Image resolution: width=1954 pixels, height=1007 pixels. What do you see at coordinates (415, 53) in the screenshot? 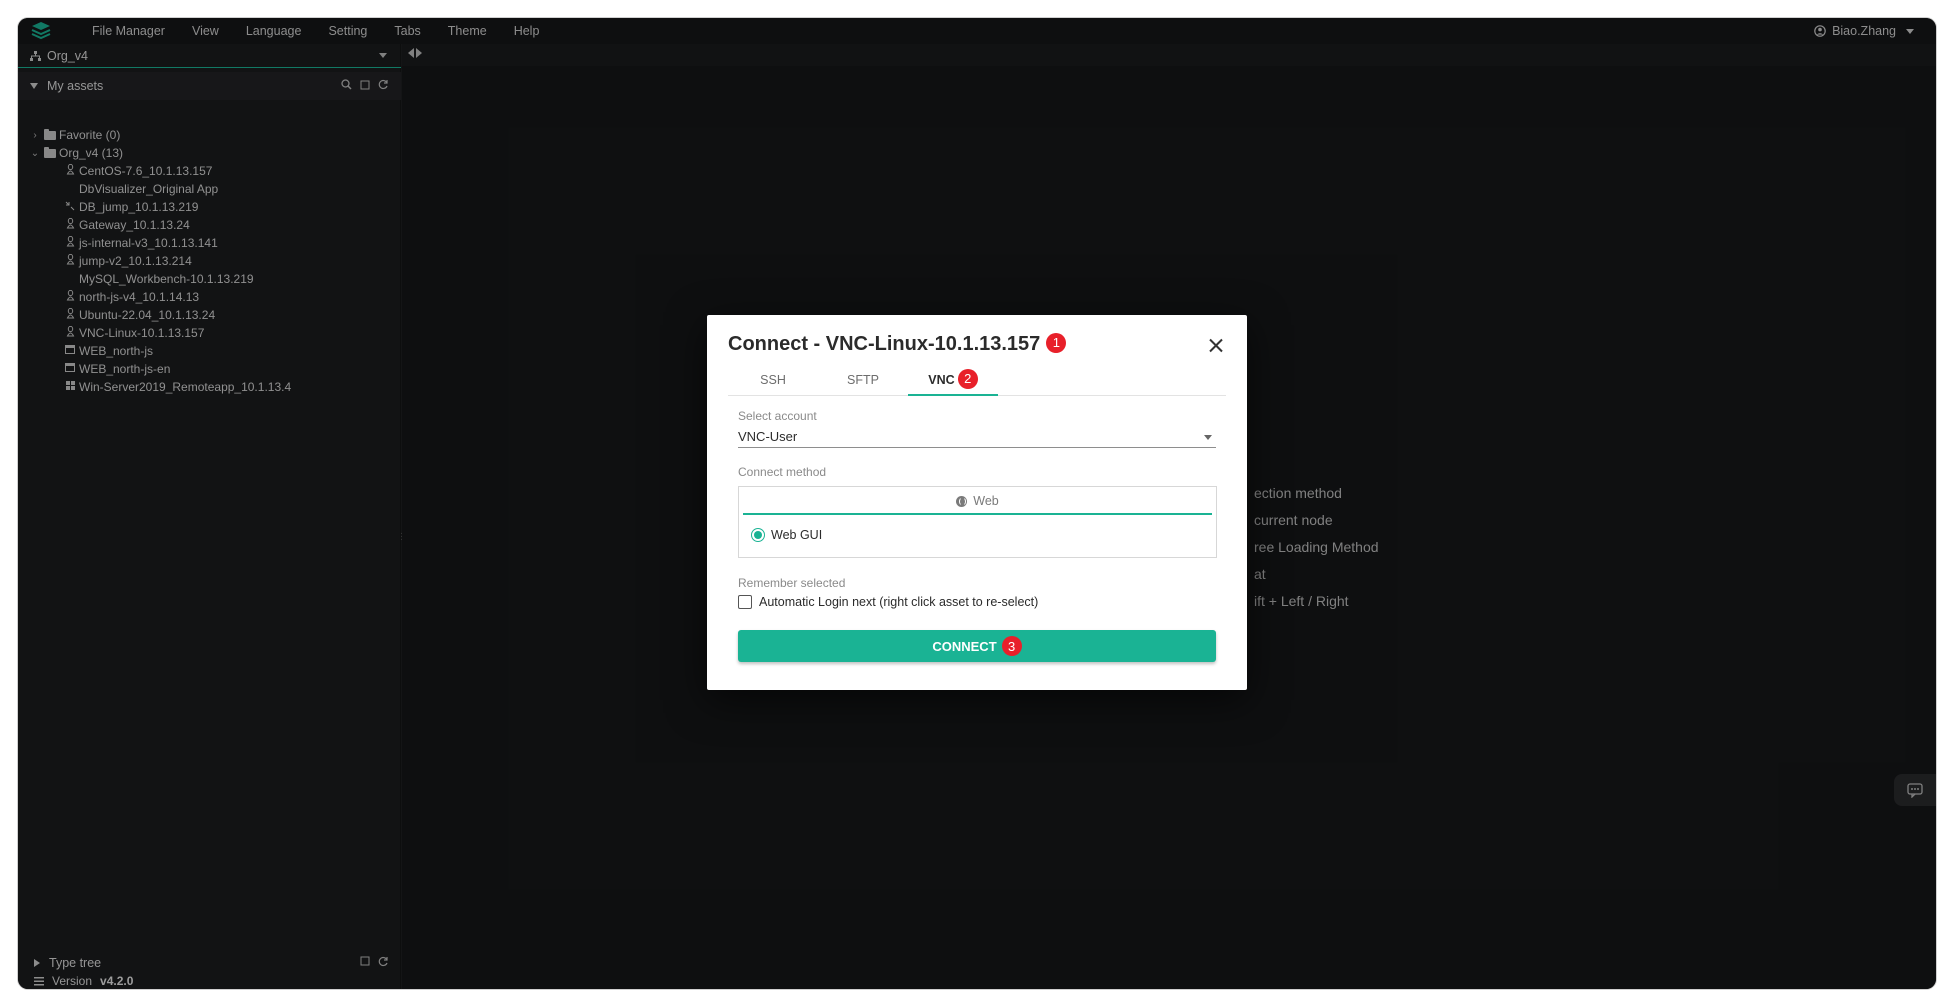
I see `tab-nav` at bounding box center [415, 53].